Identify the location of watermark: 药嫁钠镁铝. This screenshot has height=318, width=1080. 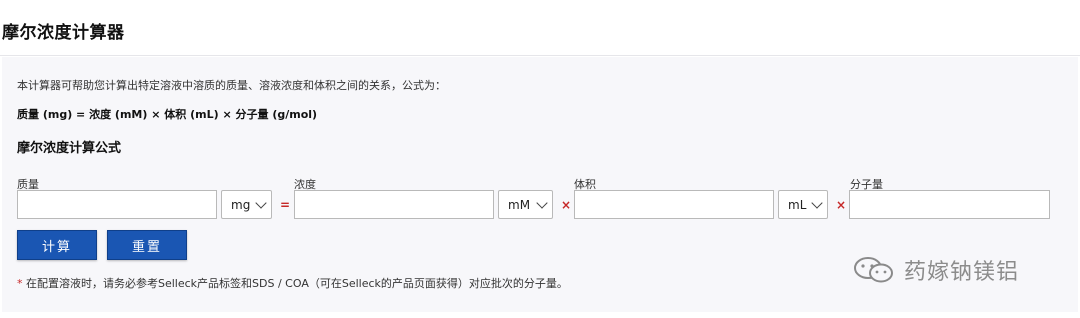
(935, 270).